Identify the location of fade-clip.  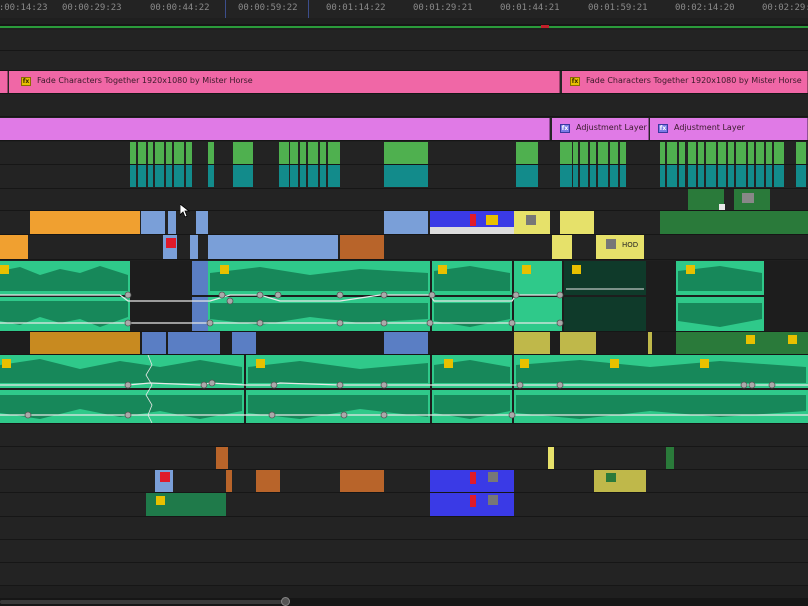
(4, 82).